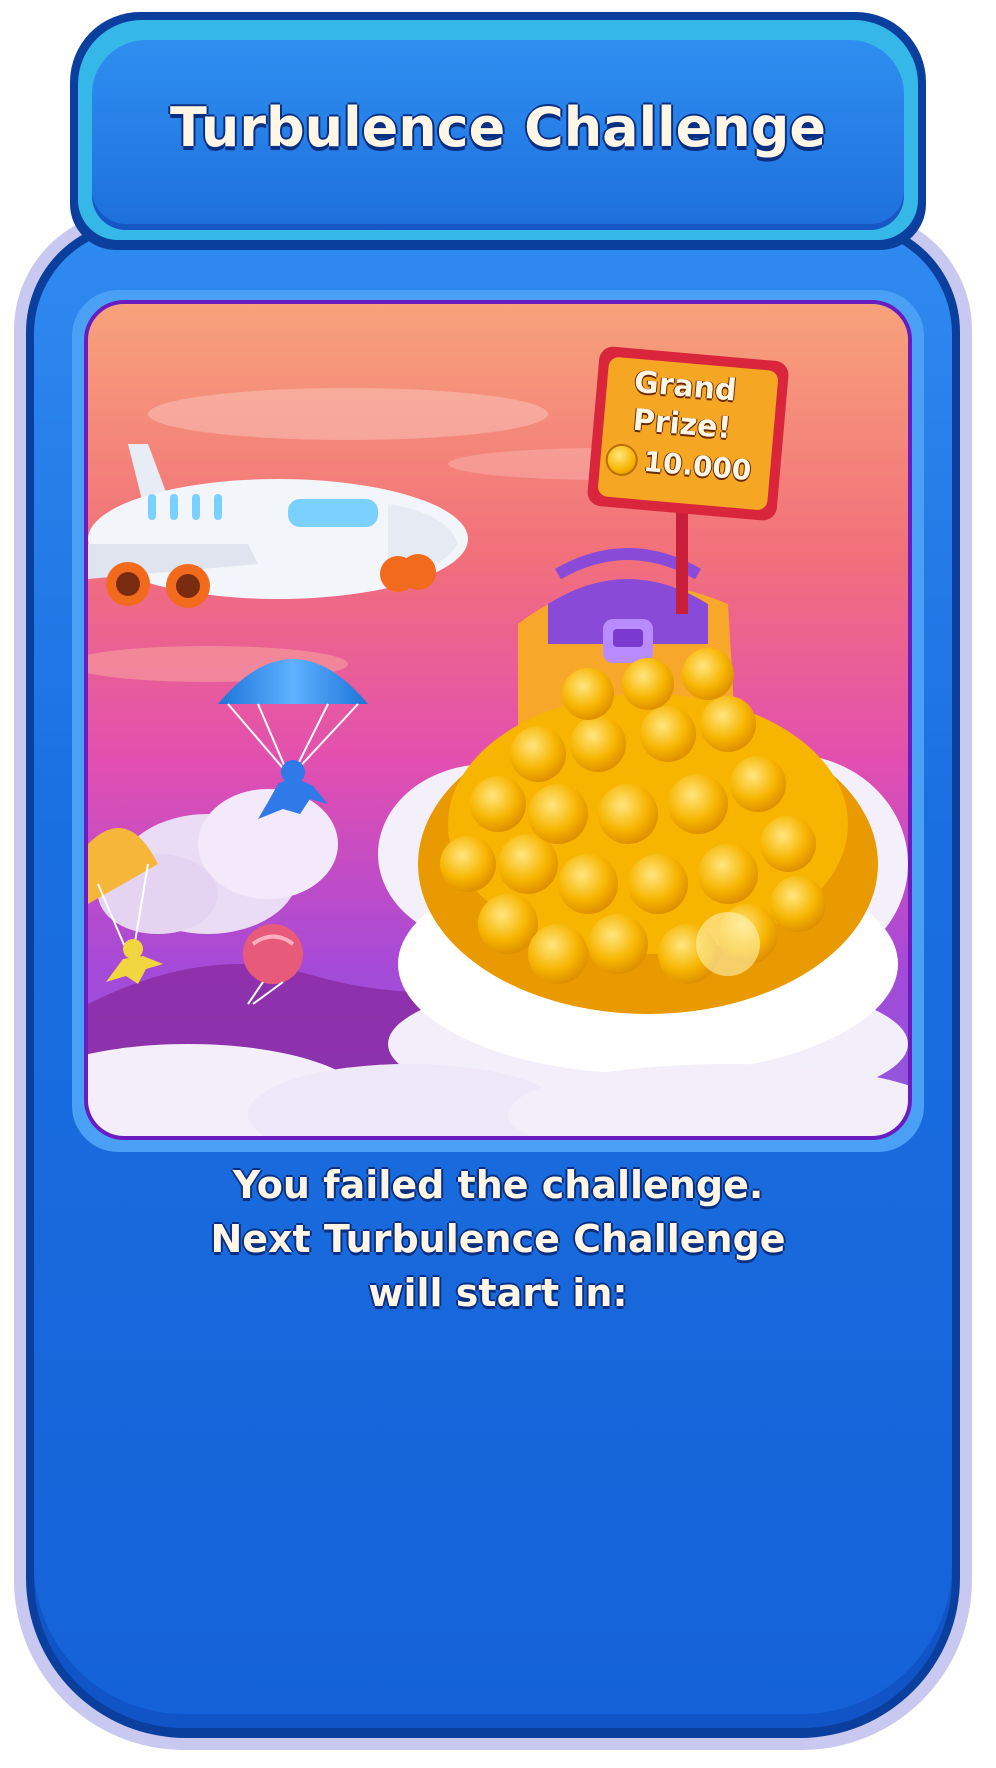  I want to click on message-line-2: Next Turbulence Challenge, so click(498, 1239).